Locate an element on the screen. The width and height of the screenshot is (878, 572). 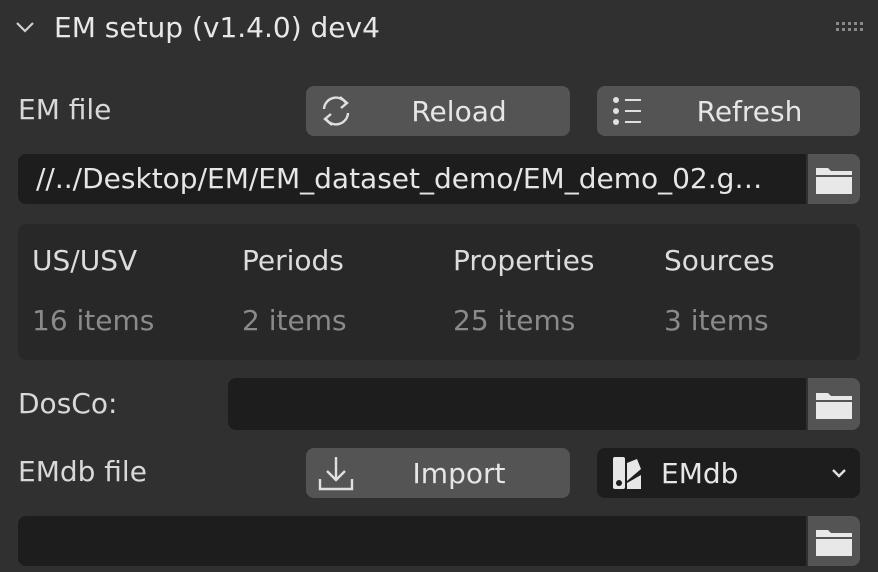
reload-label: Reload is located at coordinates (459, 111).